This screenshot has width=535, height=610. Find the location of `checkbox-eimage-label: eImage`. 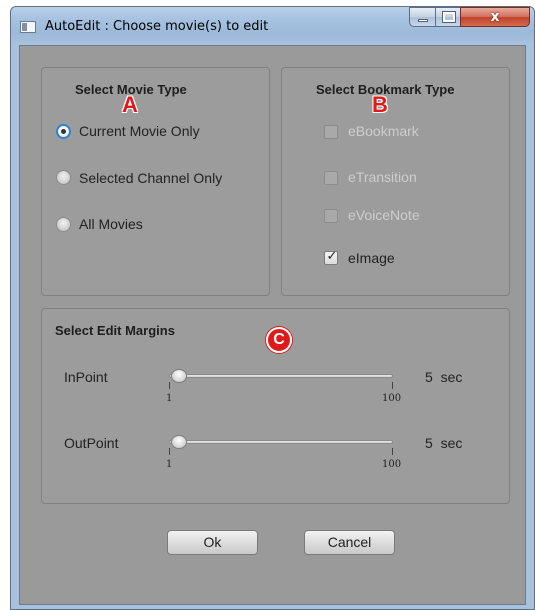

checkbox-eimage-label: eImage is located at coordinates (371, 258).